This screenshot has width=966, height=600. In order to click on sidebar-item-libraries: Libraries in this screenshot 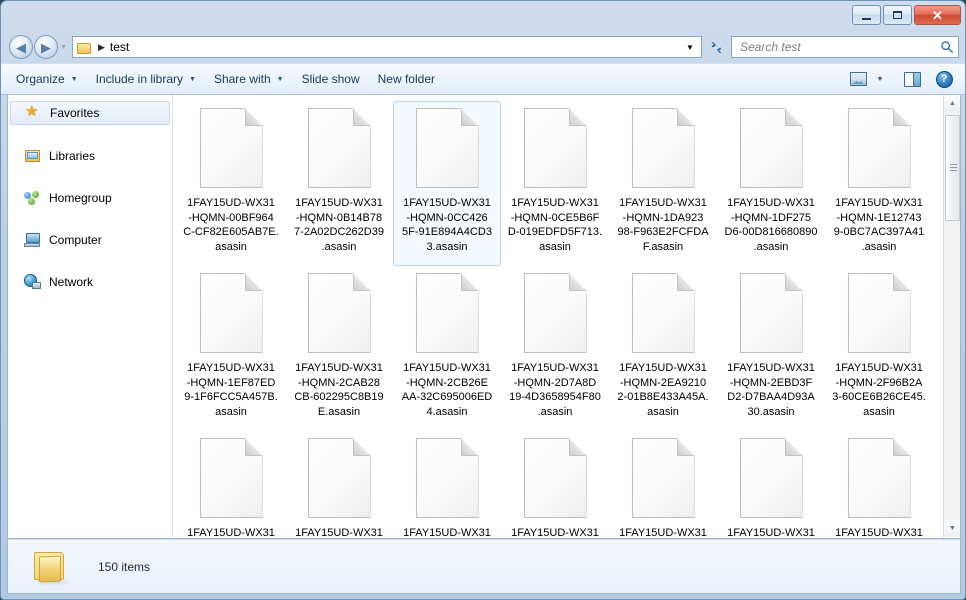, I will do `click(90, 156)`.